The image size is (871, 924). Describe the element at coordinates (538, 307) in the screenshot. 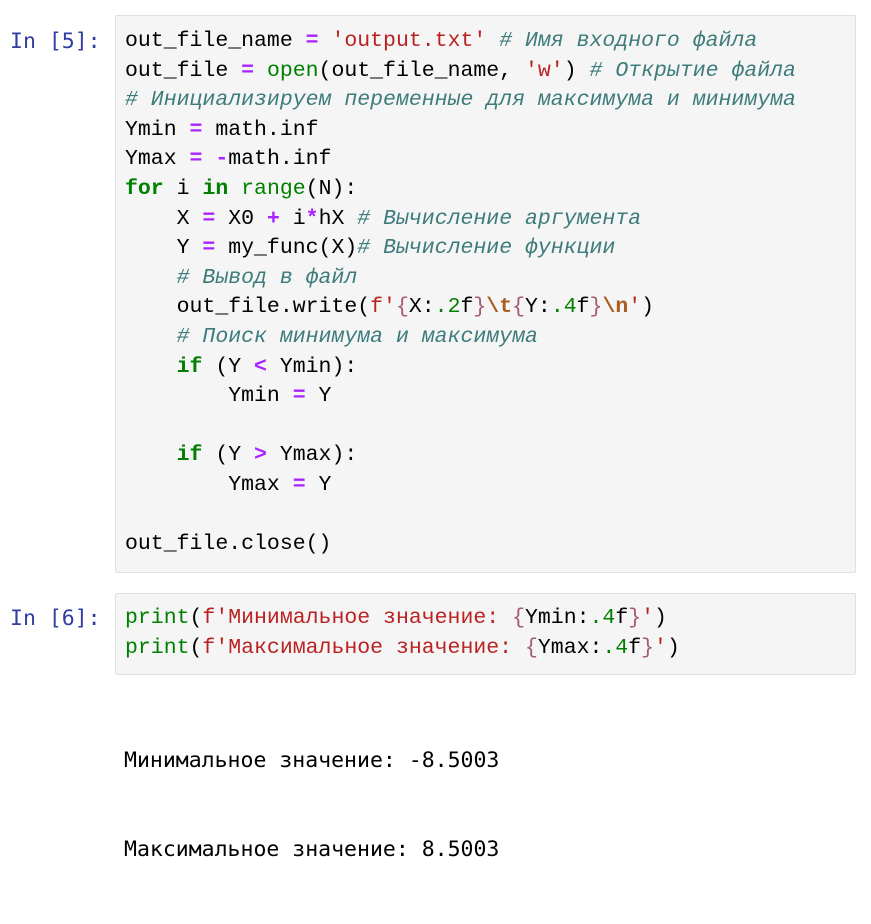

I see `code-token: Y:` at that location.